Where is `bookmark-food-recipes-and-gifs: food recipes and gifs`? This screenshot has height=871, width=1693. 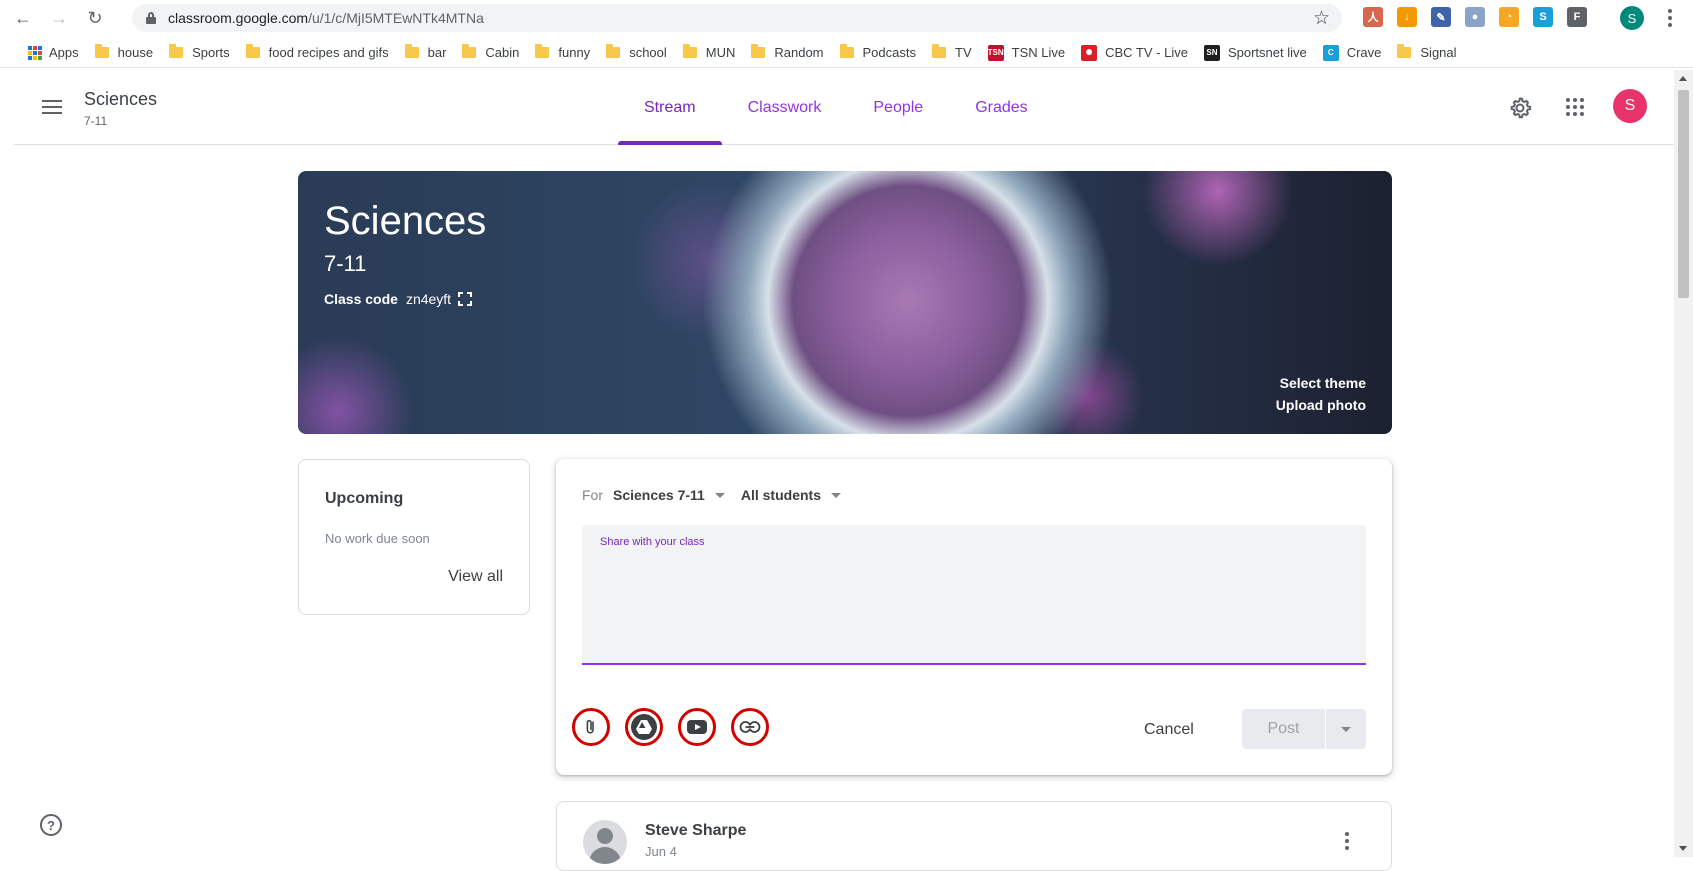 bookmark-food-recipes-and-gifs: food recipes and gifs is located at coordinates (317, 52).